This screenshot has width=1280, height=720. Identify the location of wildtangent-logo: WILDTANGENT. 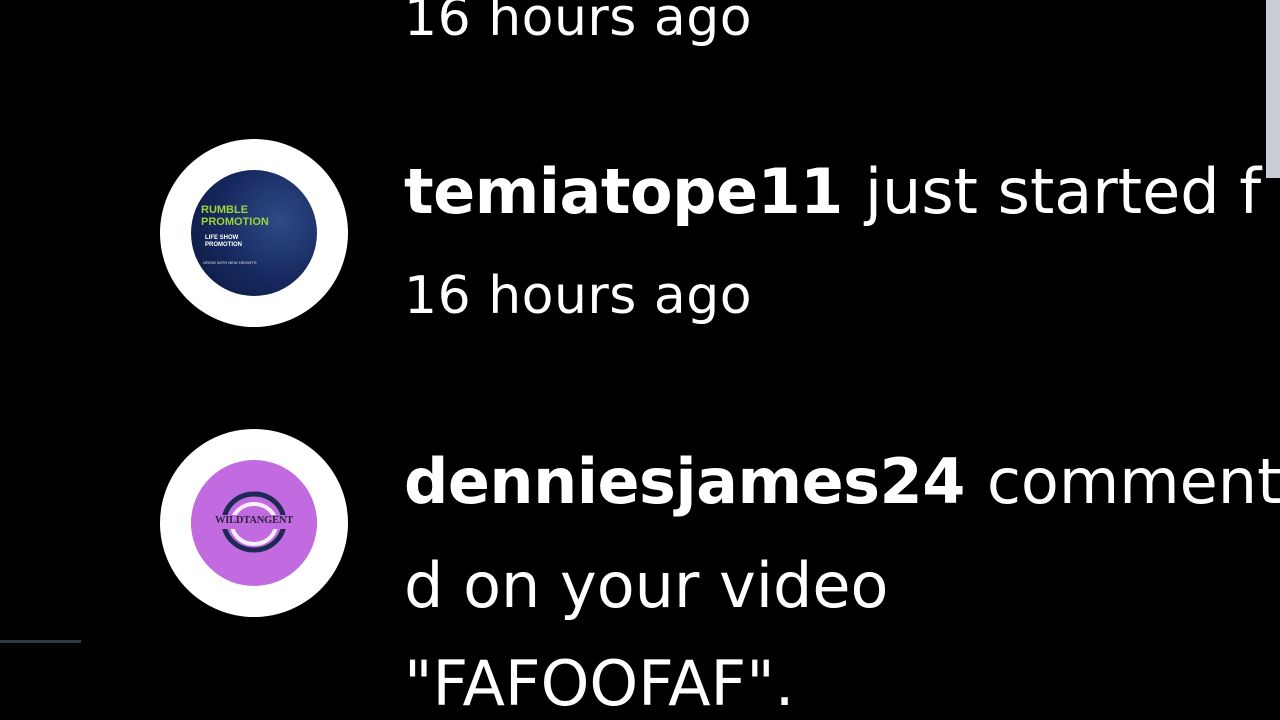
(254, 523).